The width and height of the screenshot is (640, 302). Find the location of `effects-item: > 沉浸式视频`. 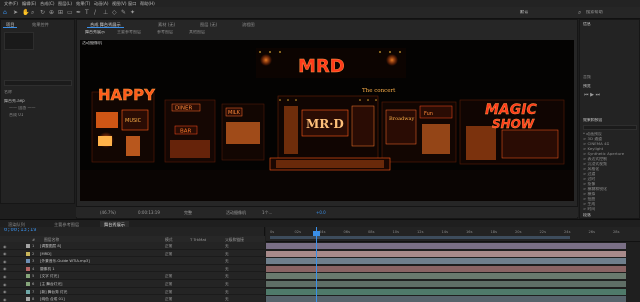

effects-item: > 沉浸式视频 is located at coordinates (595, 164).